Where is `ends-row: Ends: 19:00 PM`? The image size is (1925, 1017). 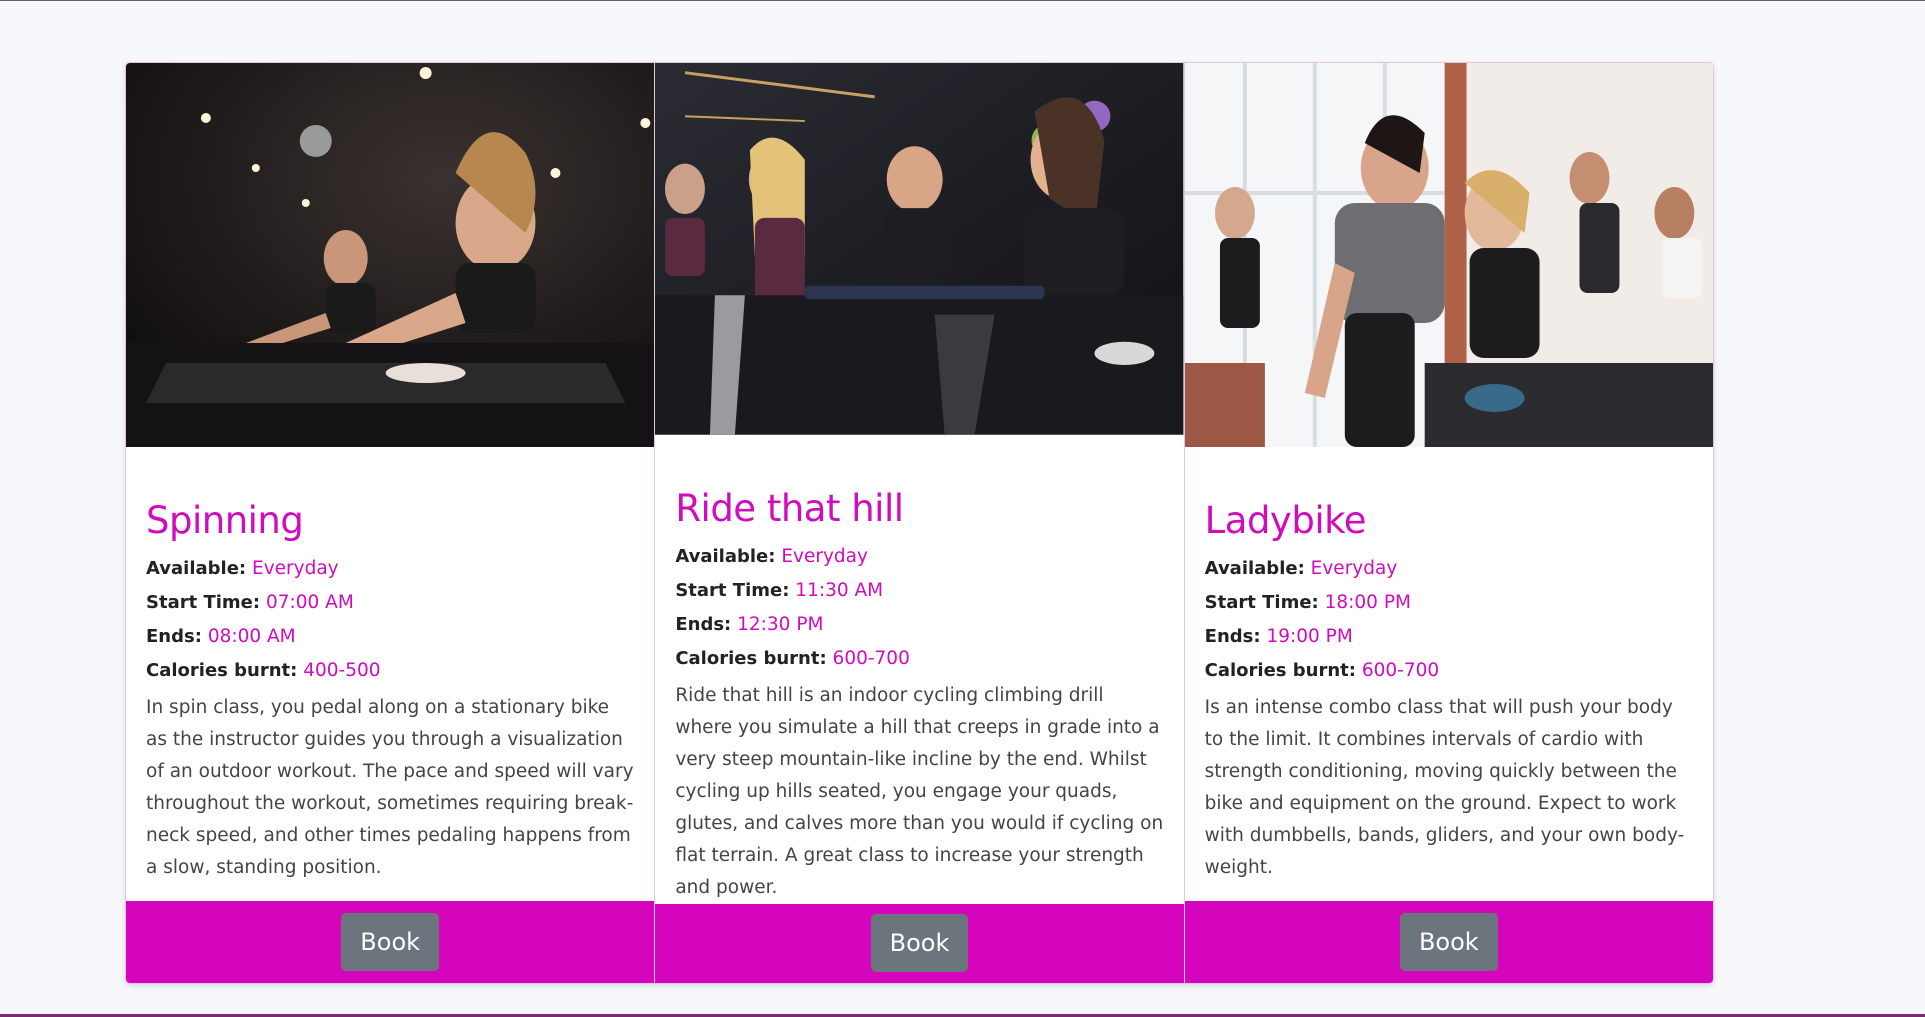 ends-row: Ends: 19:00 PM is located at coordinates (1449, 637).